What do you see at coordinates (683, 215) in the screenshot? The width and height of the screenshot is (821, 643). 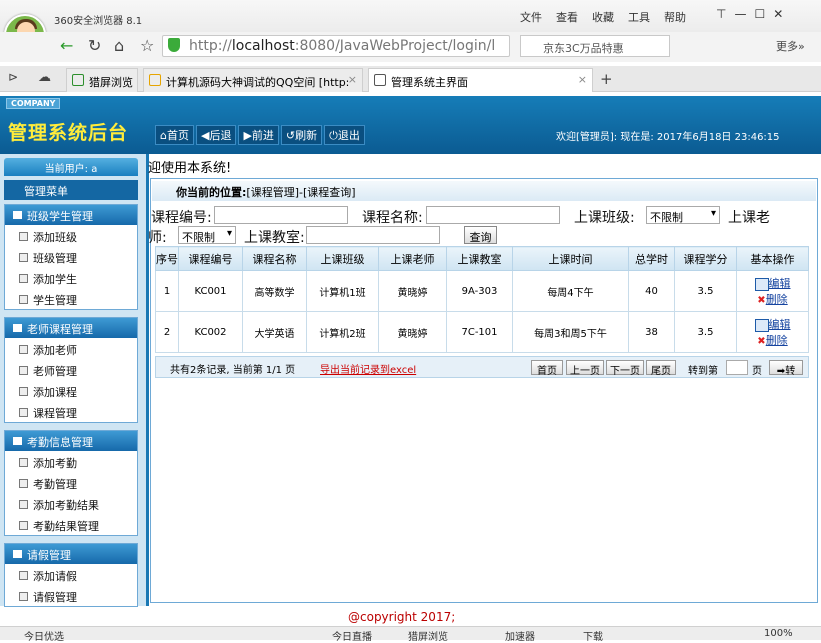 I see `class-select: 不限制` at bounding box center [683, 215].